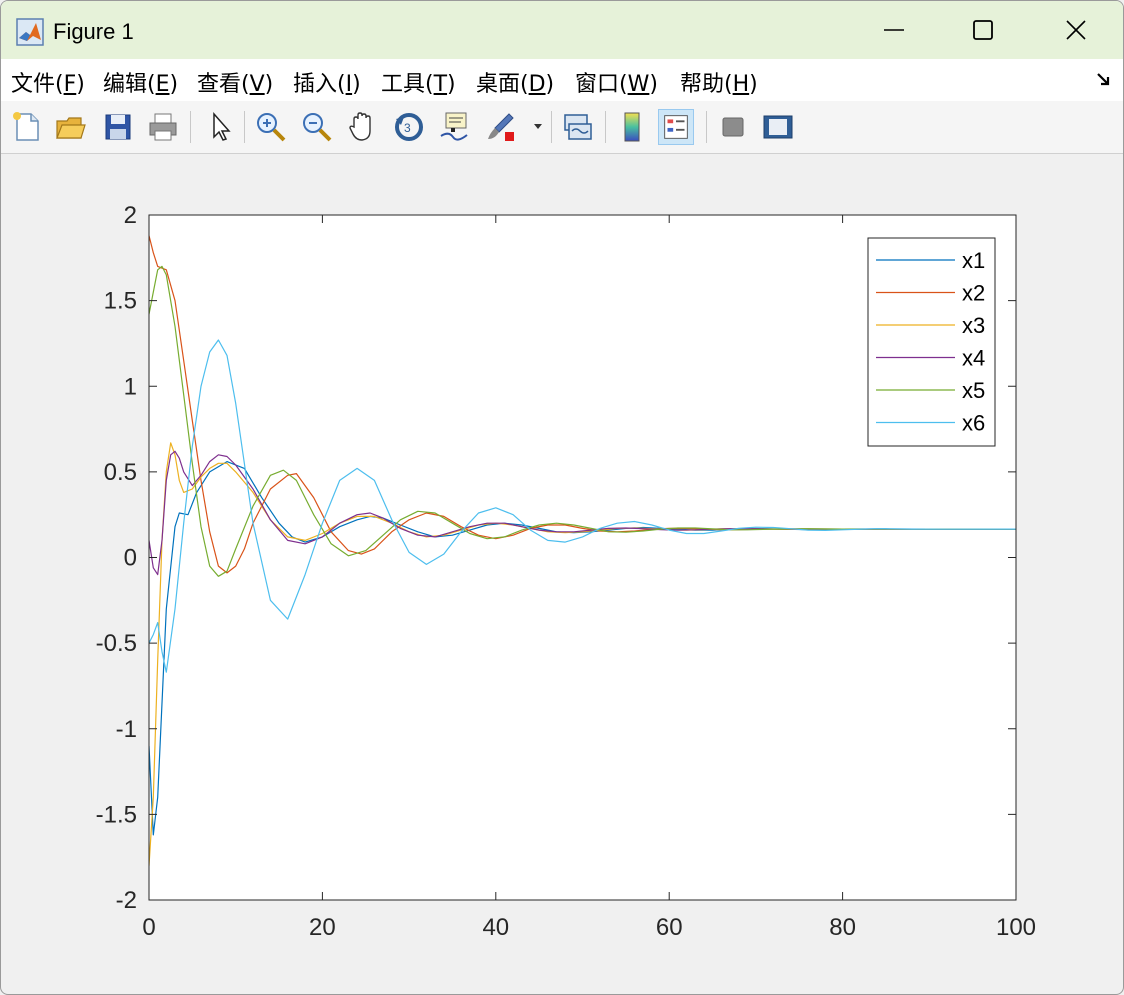 The width and height of the screenshot is (1124, 995). What do you see at coordinates (515, 82) in the screenshot?
I see `menu-desktop: 桌面(D)` at bounding box center [515, 82].